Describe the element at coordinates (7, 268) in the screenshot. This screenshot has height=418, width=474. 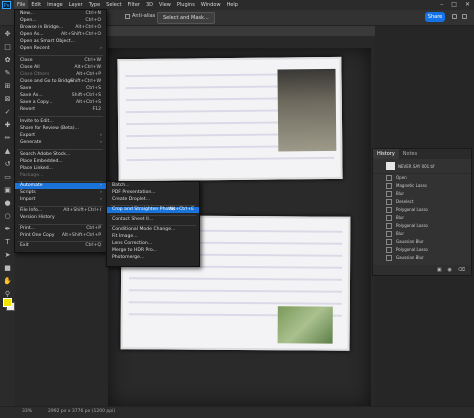
I see `shape-tool-icon: ■` at that location.